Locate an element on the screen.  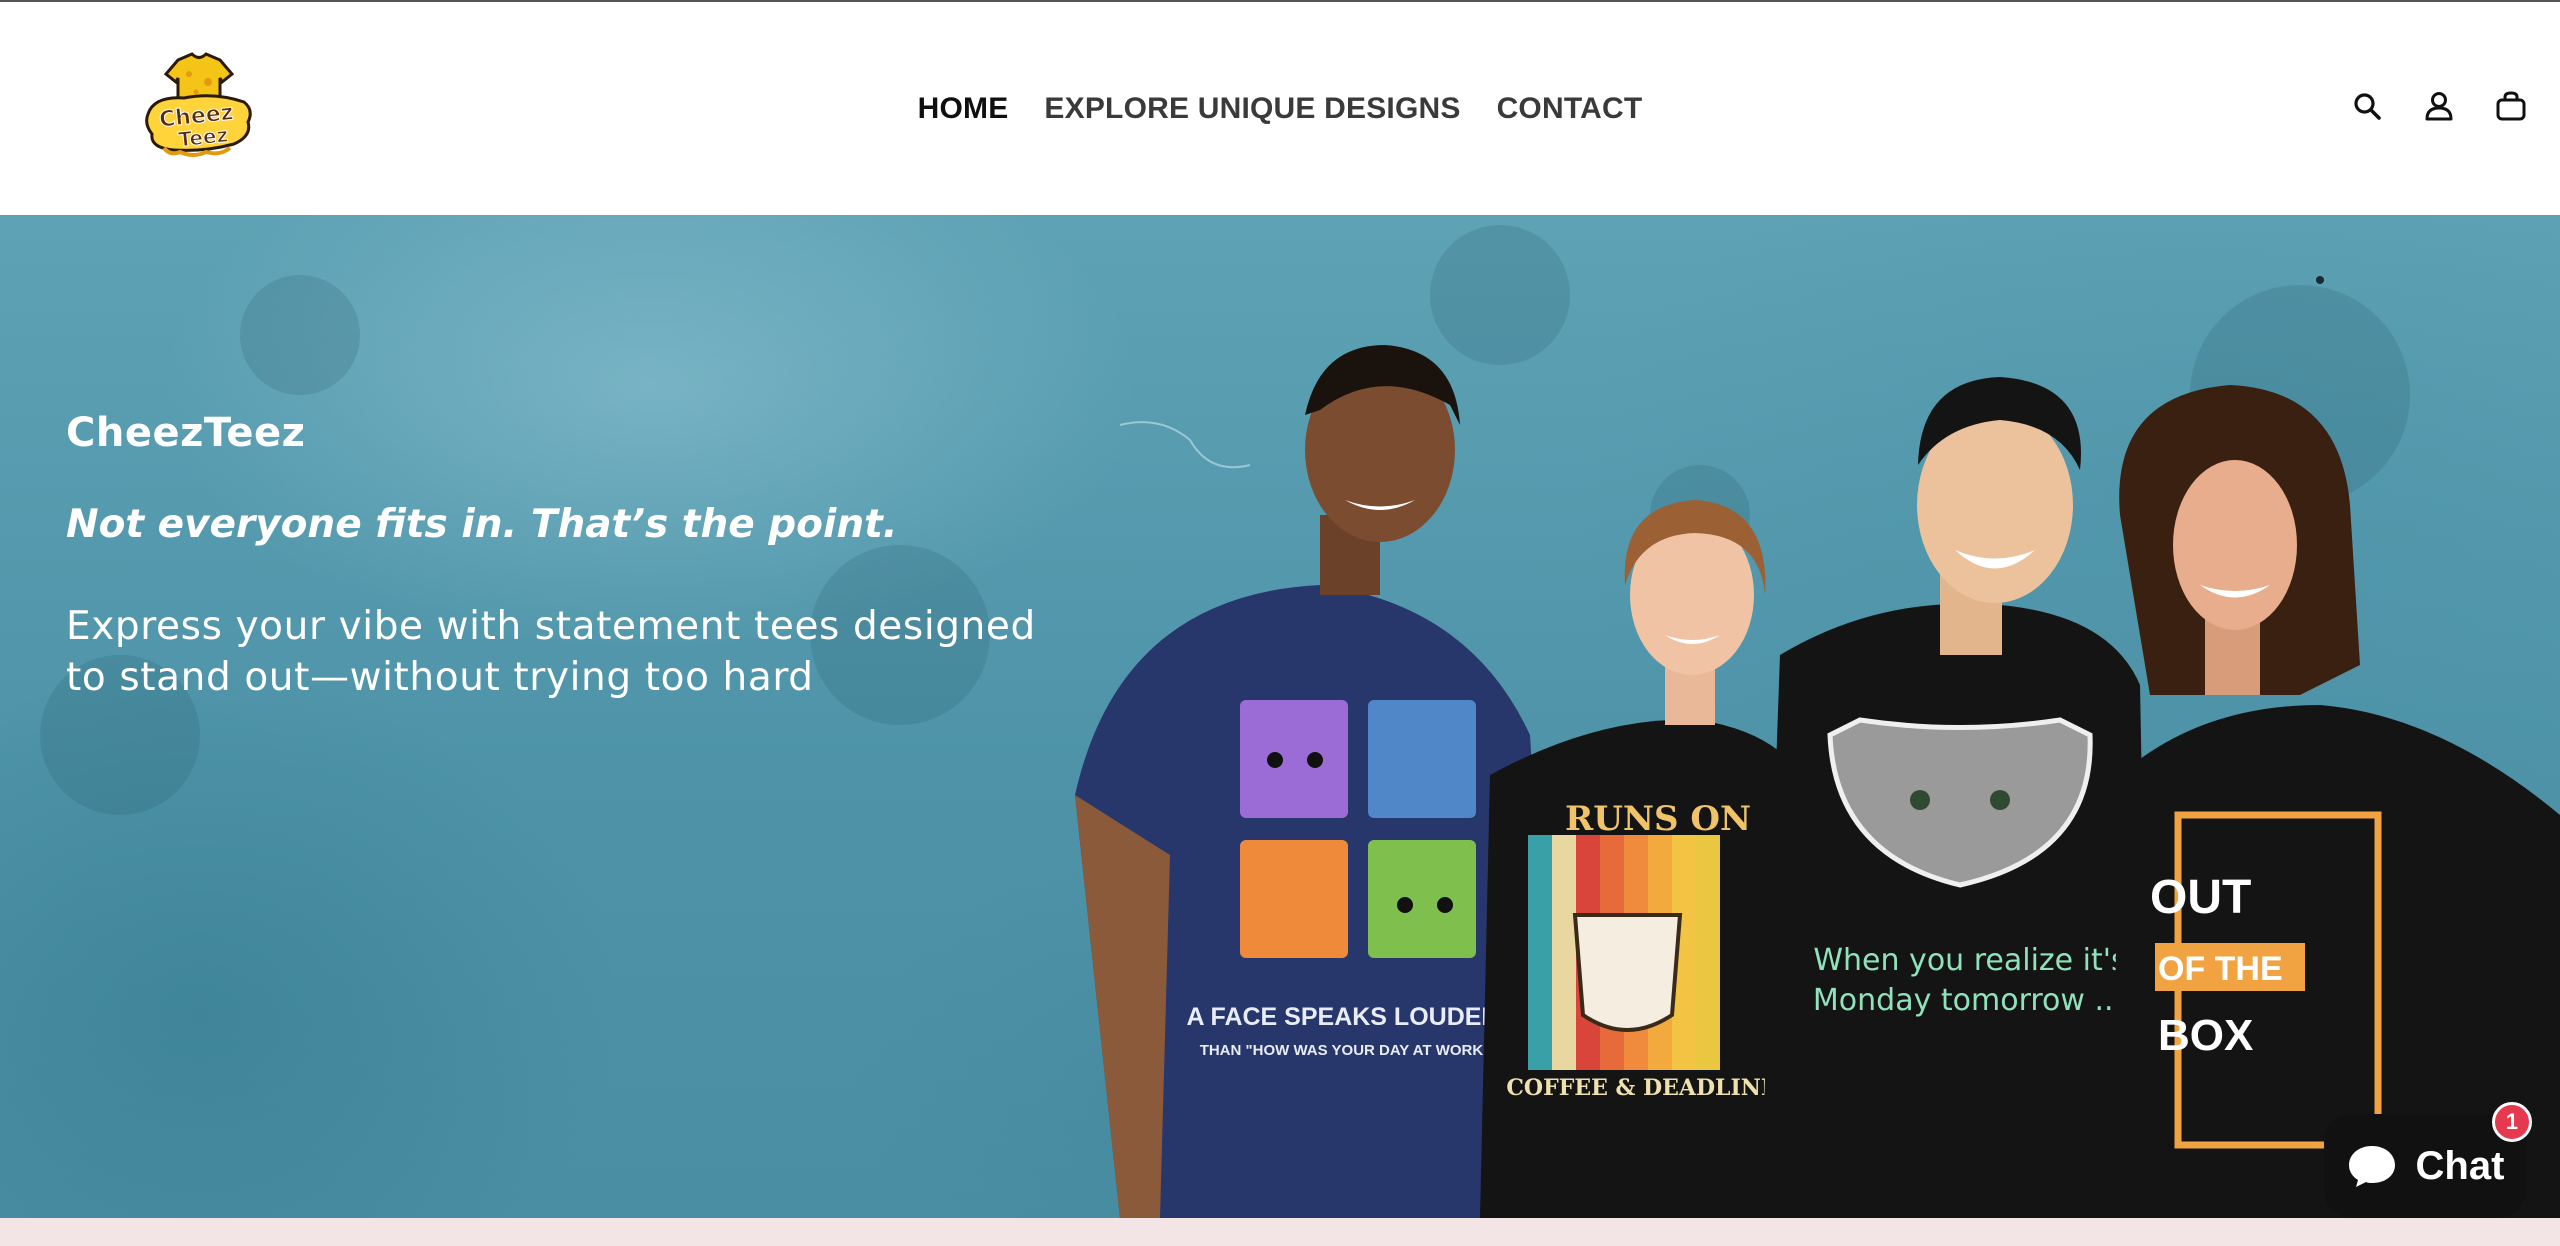
shirt4-line1: OUT is located at coordinates (2200, 897).